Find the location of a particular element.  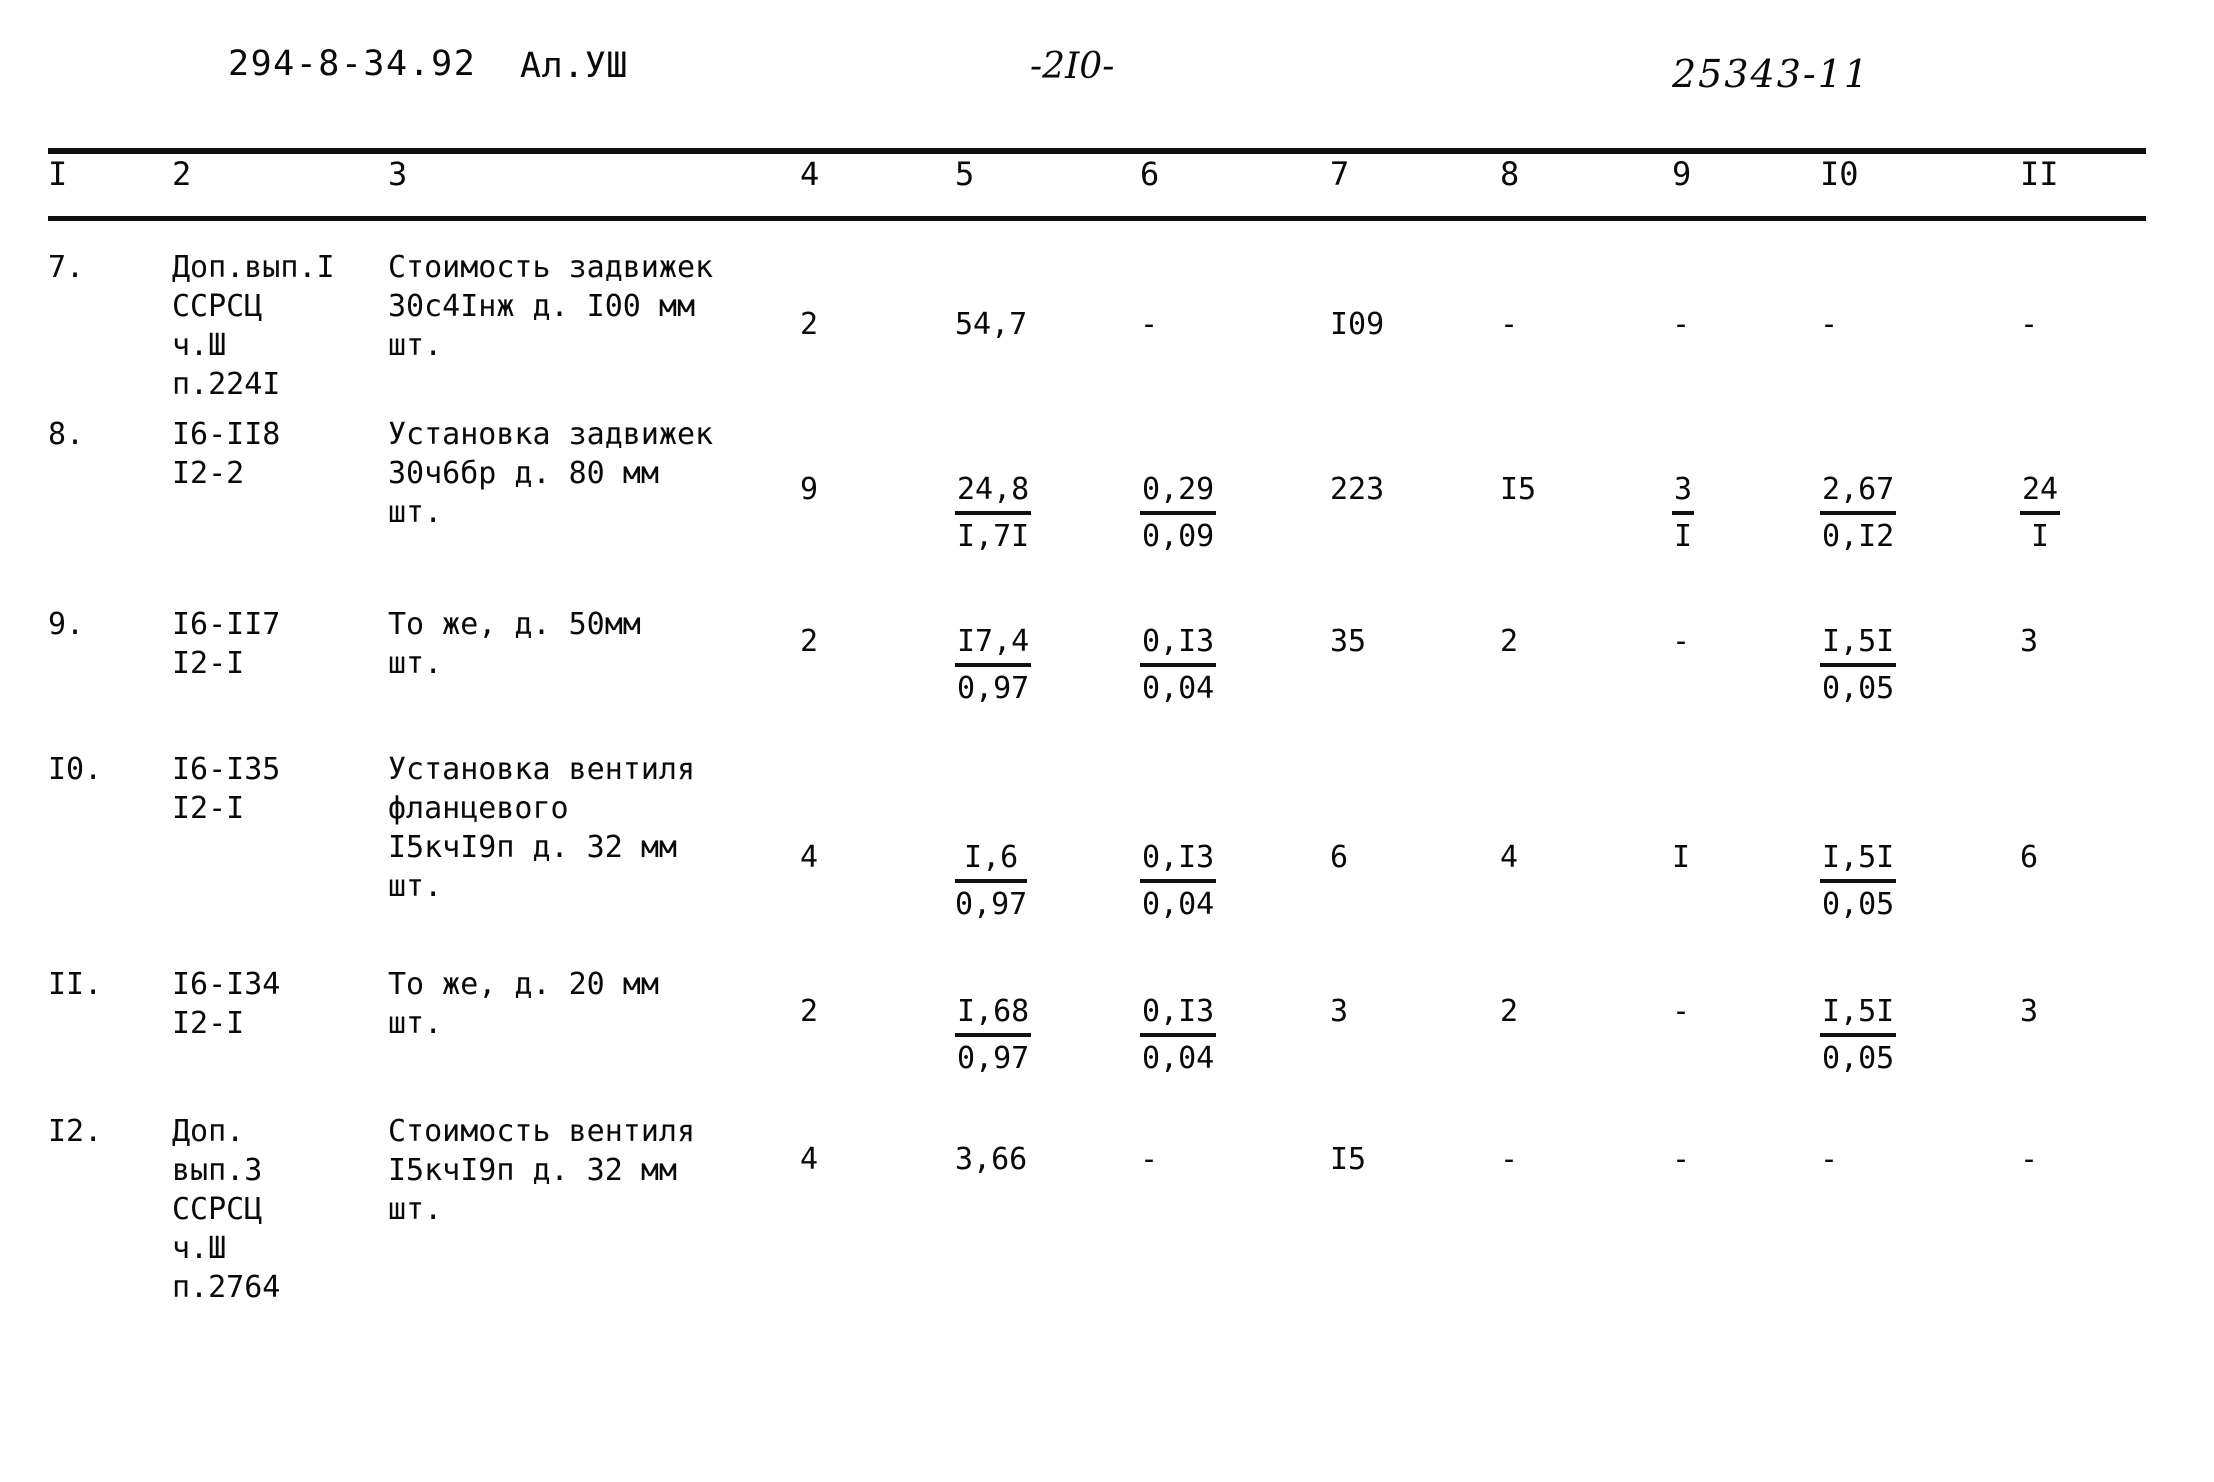

column-header-3: 3 is located at coordinates (398, 174).